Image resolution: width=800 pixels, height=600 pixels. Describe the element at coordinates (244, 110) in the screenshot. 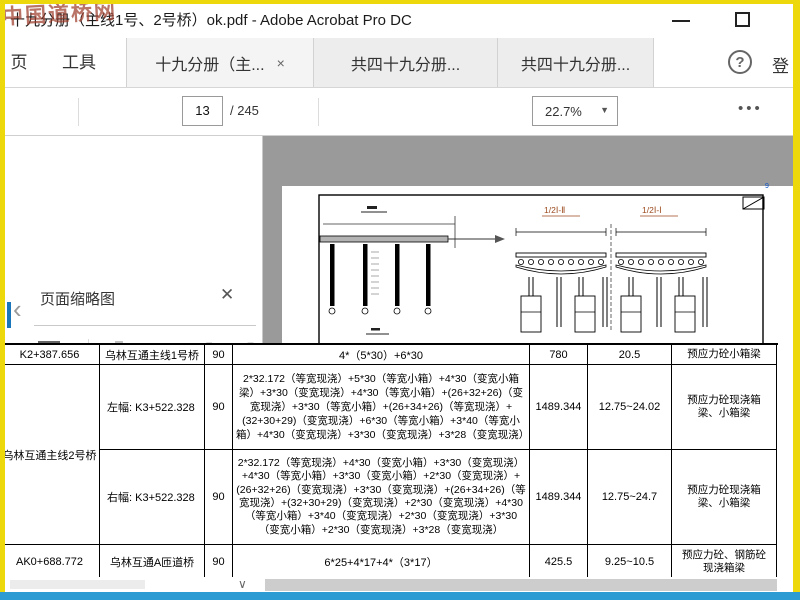

I see `page-total-label: / 245` at that location.